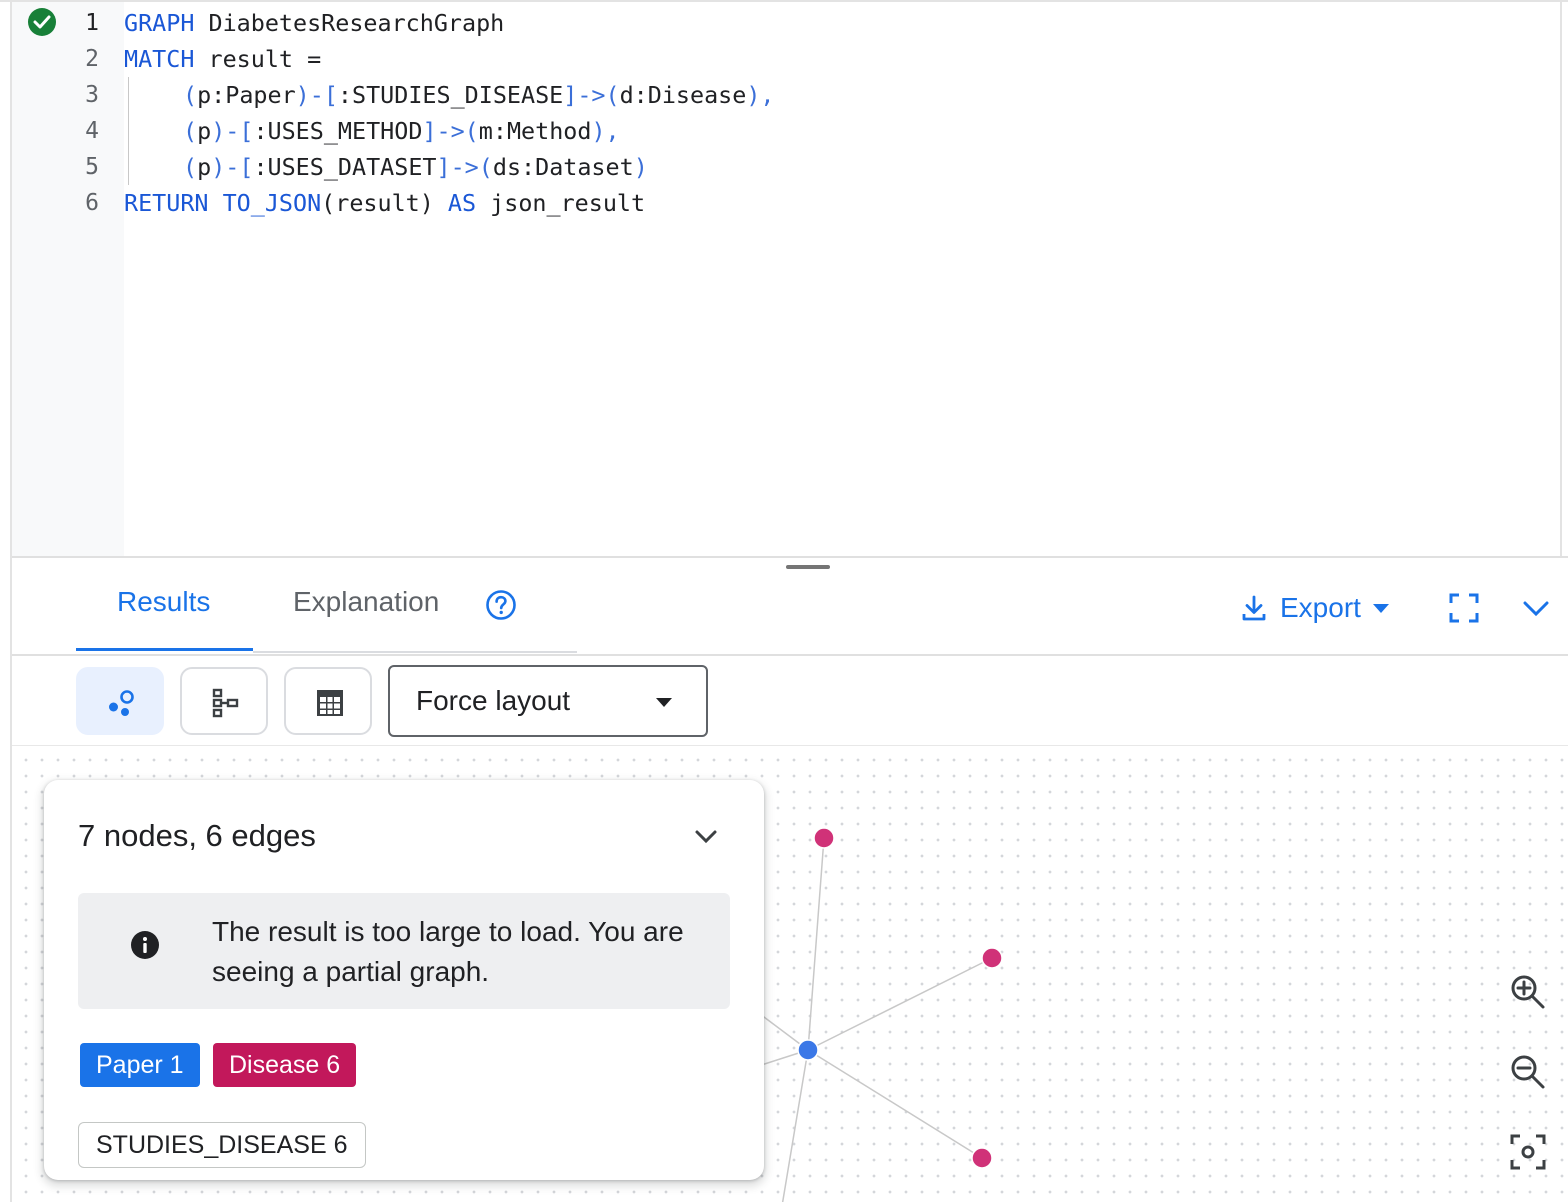  Describe the element at coordinates (246, 95) in the screenshot. I see `code-text: p:Paper` at that location.